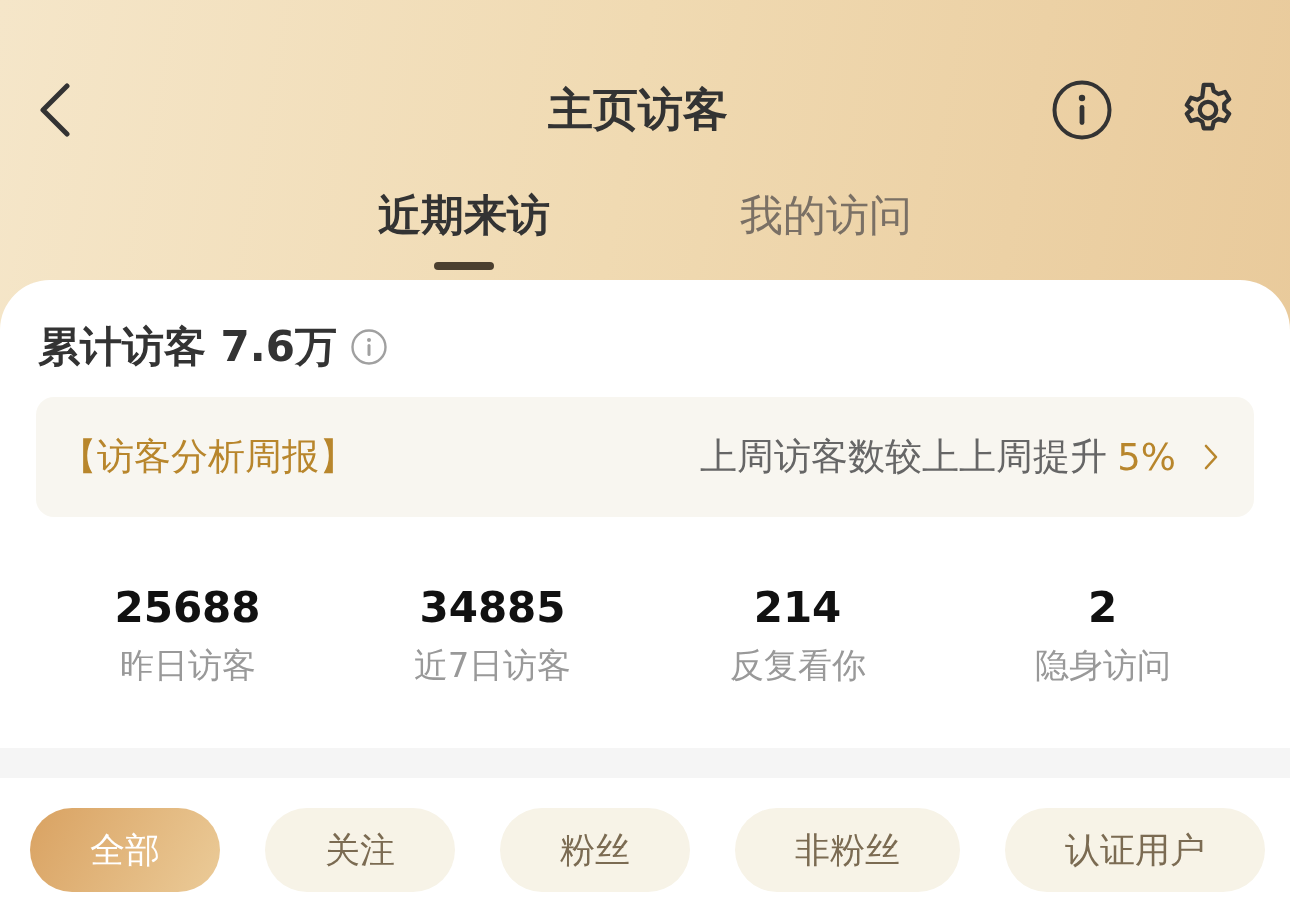  Describe the element at coordinates (360, 850) in the screenshot. I see `filter-chip: 关注` at that location.